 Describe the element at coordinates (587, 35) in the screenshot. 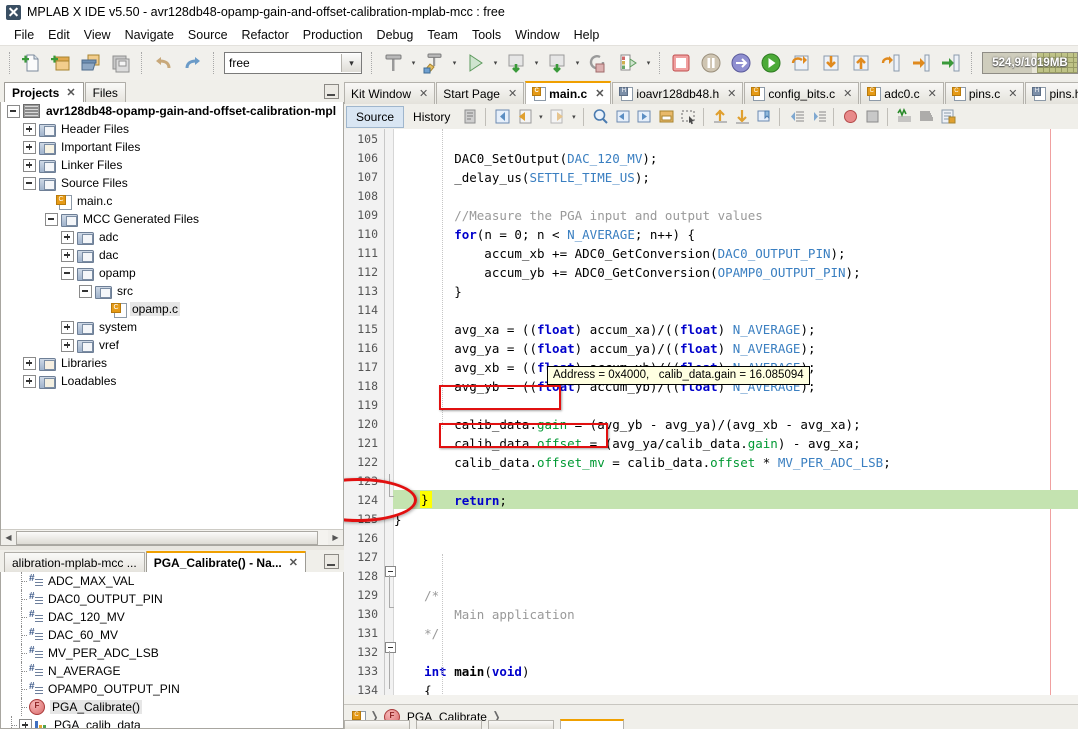

I see `menu-help: Help` at that location.